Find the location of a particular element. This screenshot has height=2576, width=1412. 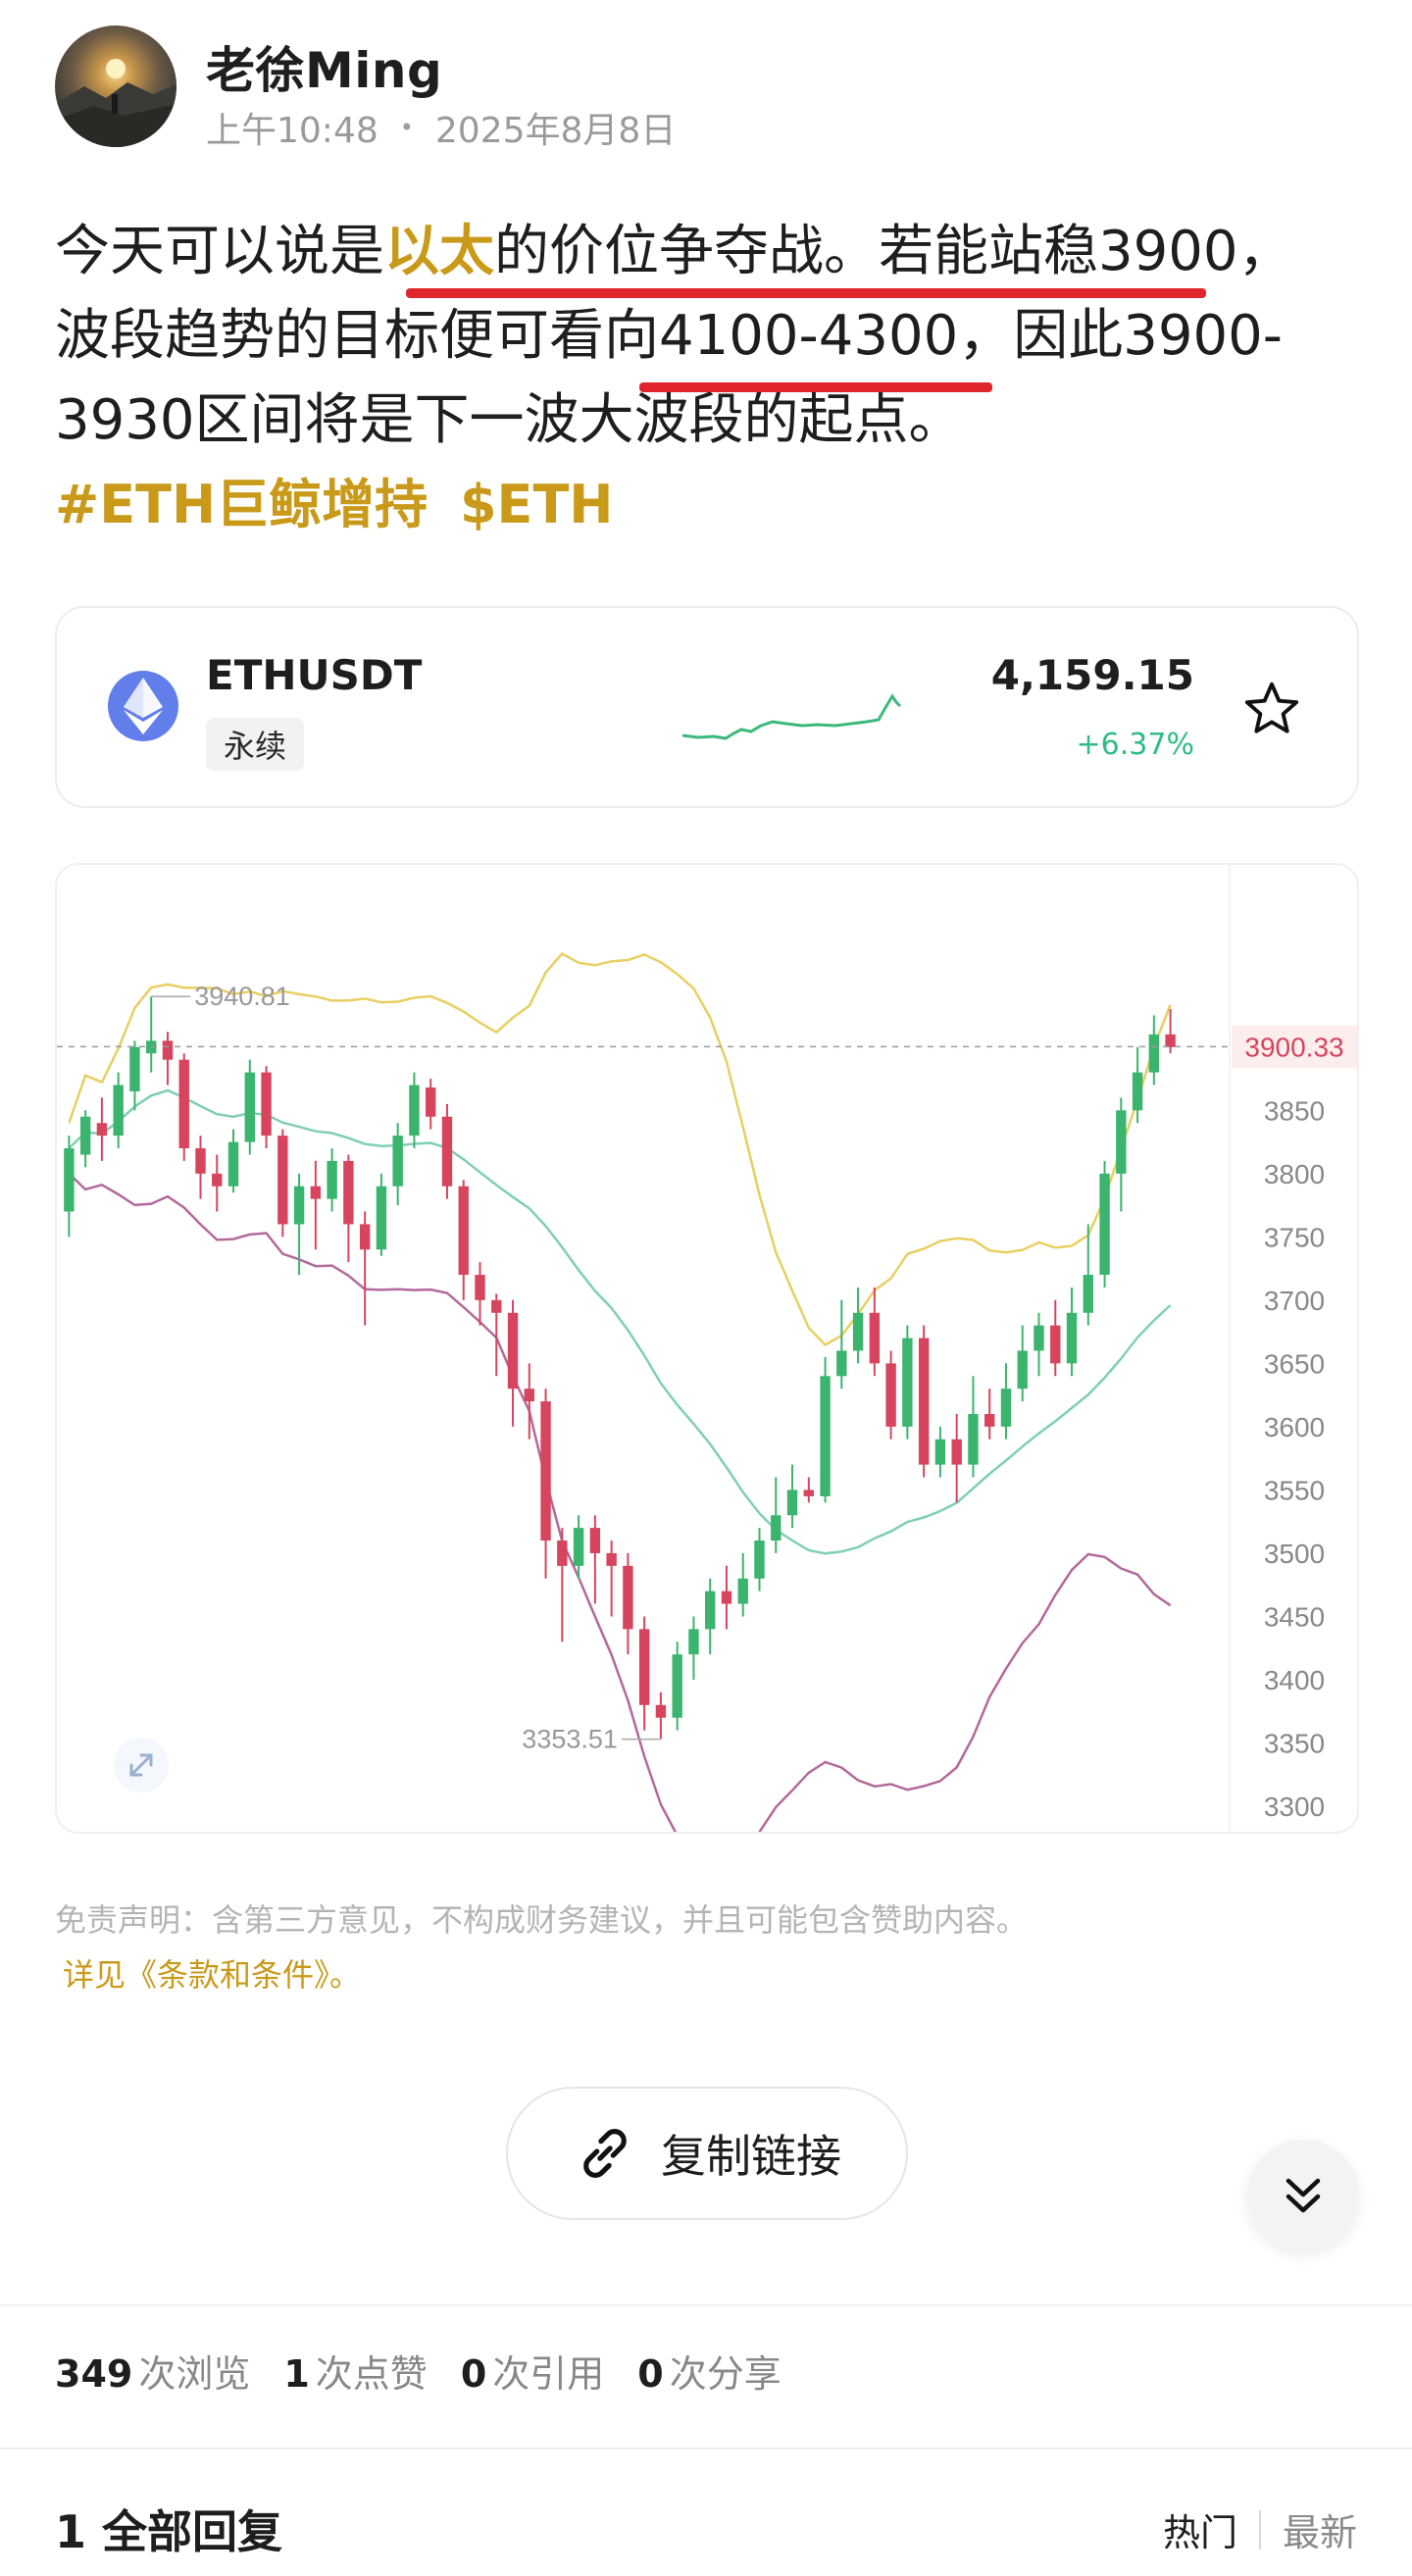

current-price-label: 3900.33 is located at coordinates (1293, 1047).